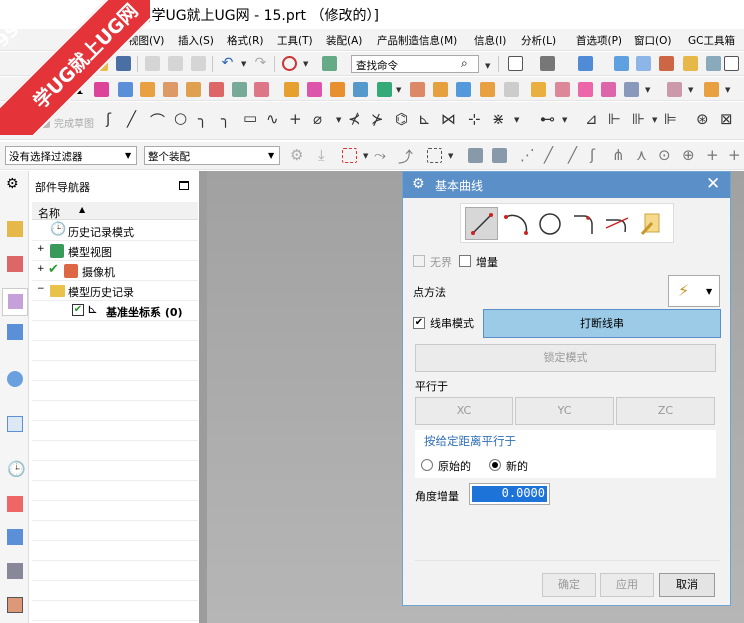 This screenshot has height=623, width=744. Describe the element at coordinates (417, 40) in the screenshot. I see `menu-pmi: 产品制造信息(M)` at that location.